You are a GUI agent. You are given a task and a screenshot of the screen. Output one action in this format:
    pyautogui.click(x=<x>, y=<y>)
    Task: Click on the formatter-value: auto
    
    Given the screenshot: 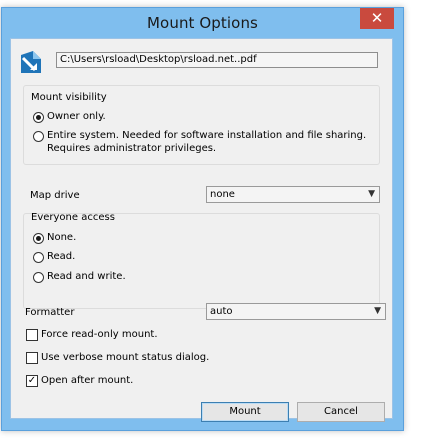 What is the action you would take?
    pyautogui.click(x=221, y=311)
    